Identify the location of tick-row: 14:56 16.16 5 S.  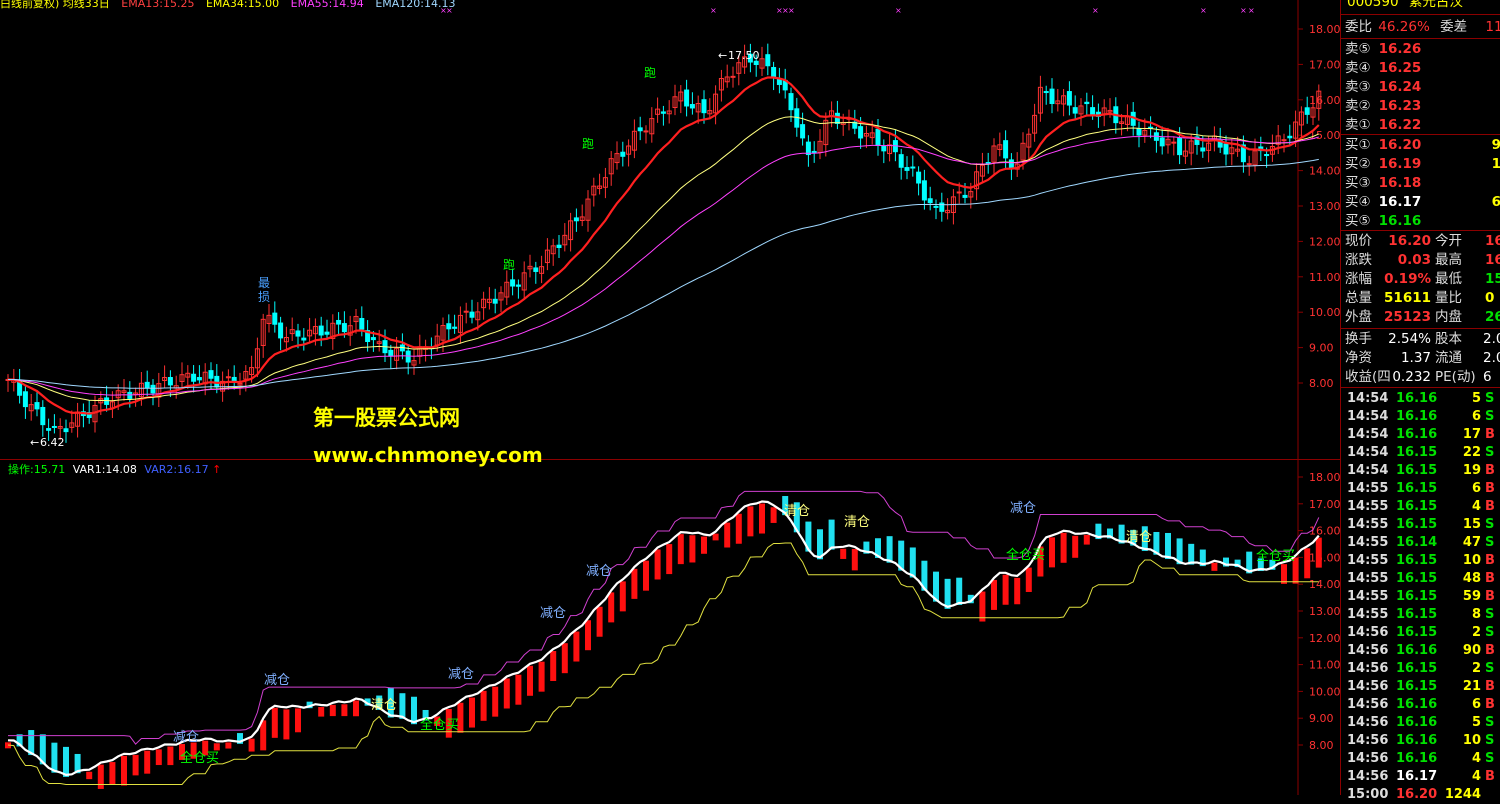
(1420, 723).